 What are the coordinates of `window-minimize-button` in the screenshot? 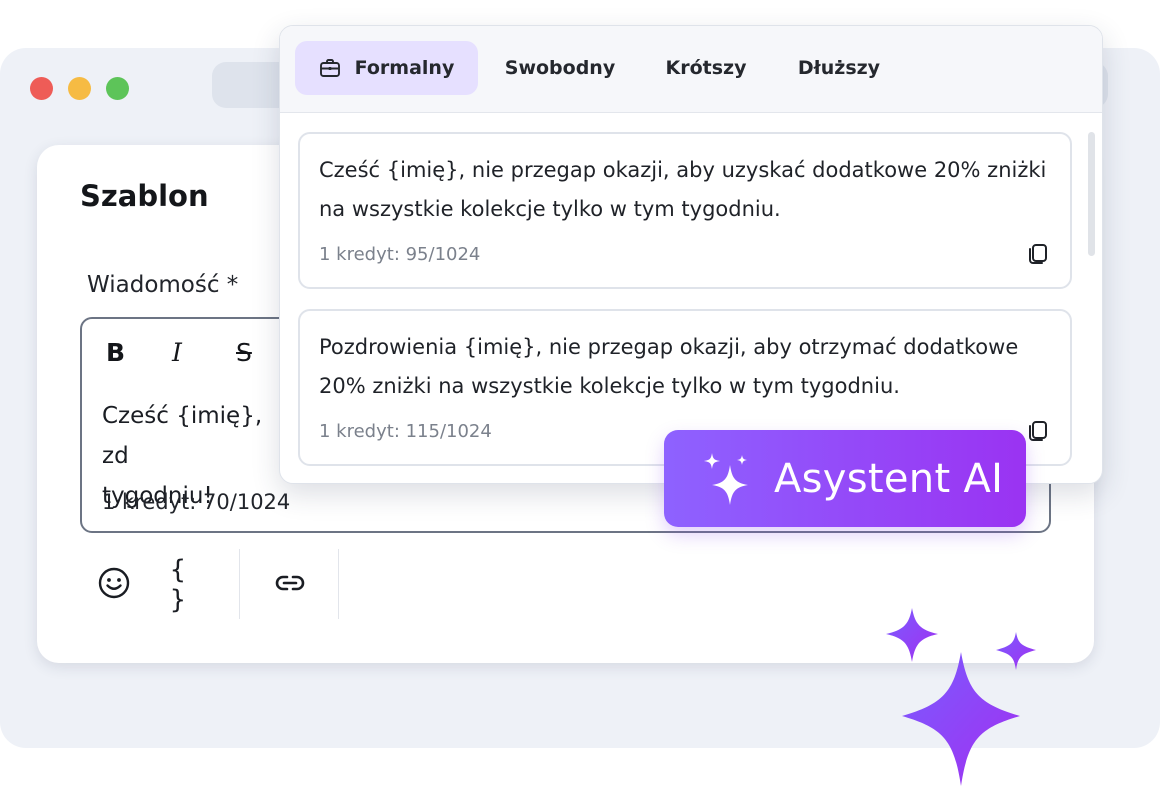 It's located at (79, 88).